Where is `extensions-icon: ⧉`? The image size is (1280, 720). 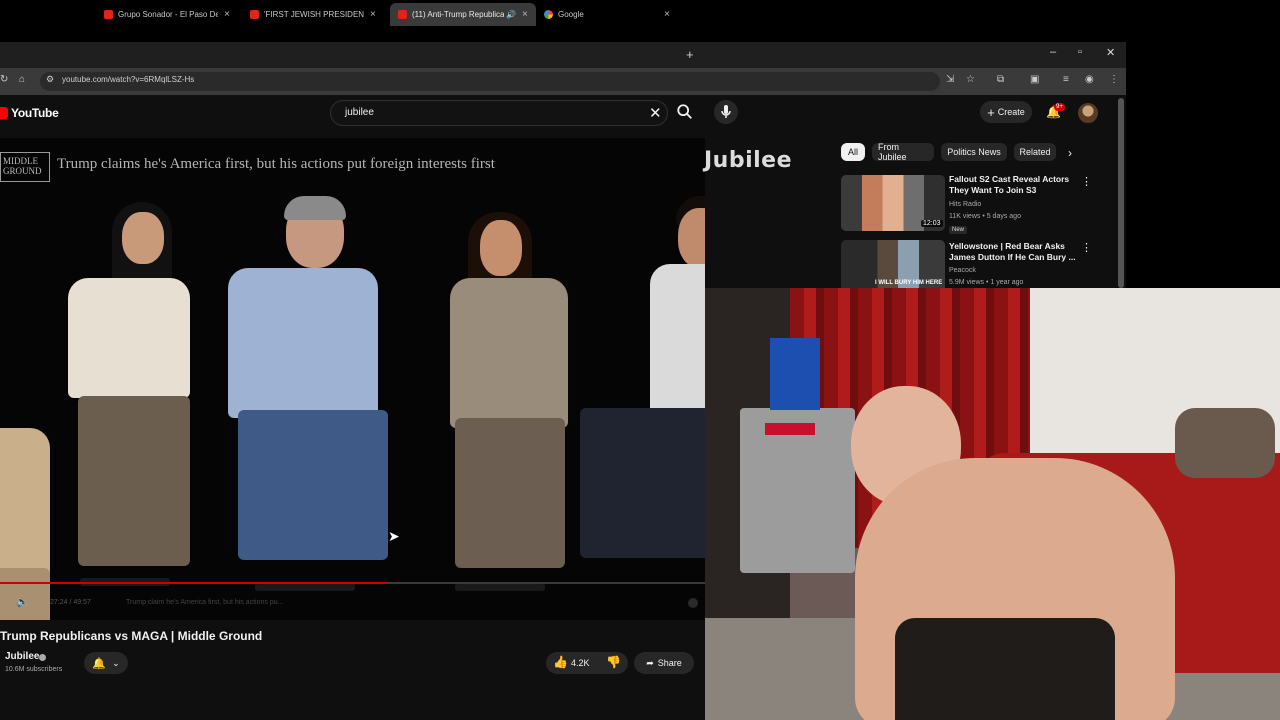
extensions-icon: ⧉ is located at coordinates (1000, 79).